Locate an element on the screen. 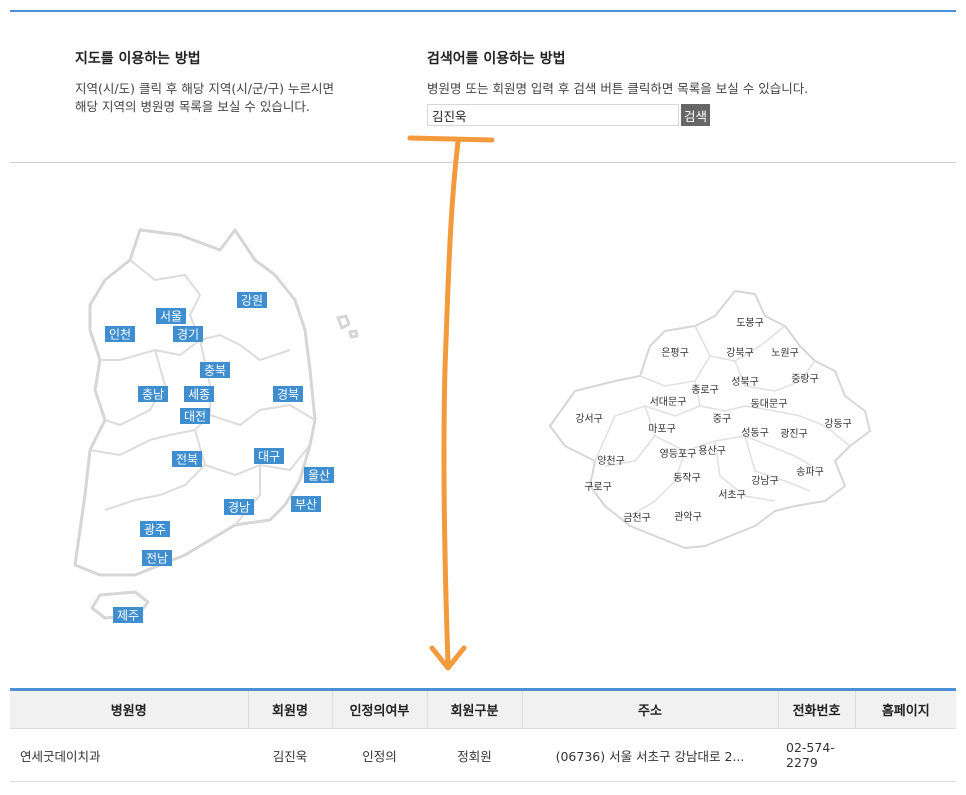 Image resolution: width=966 pixels, height=795 pixels. annotation-underline-stroke is located at coordinates (451, 139).